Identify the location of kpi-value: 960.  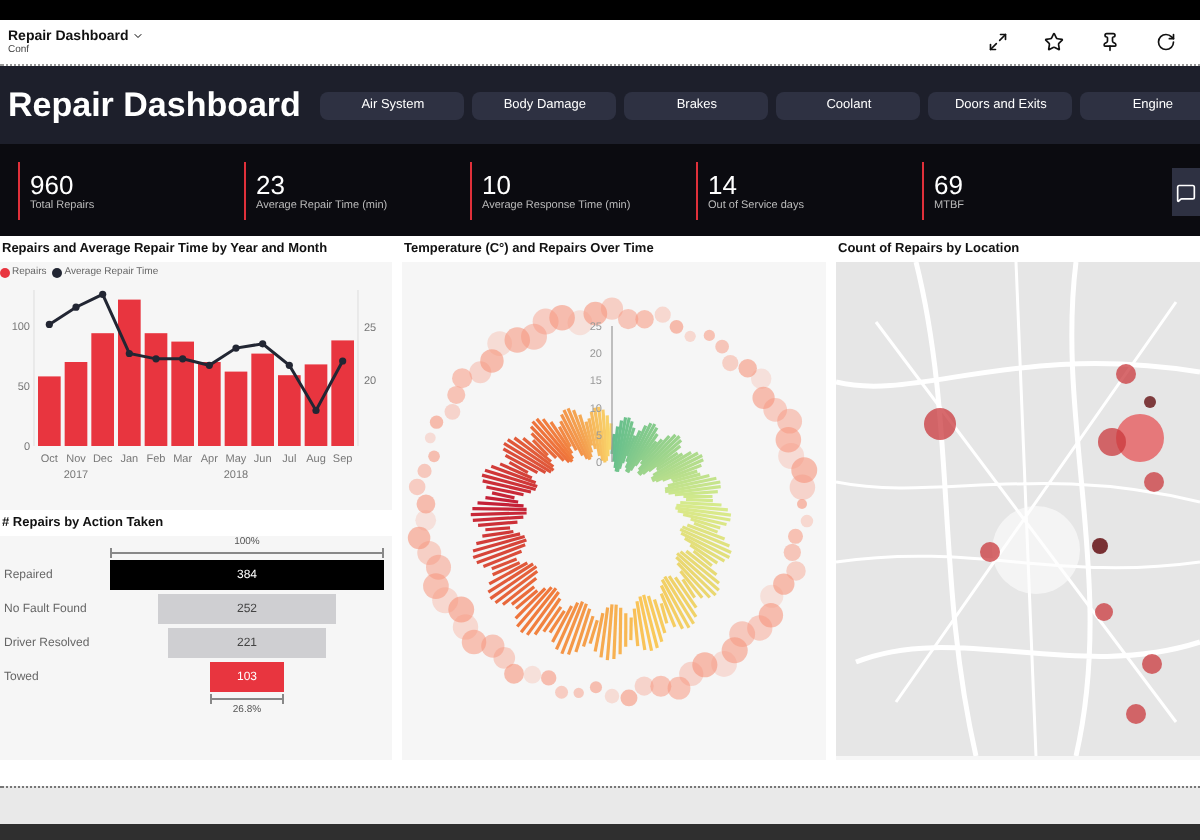
(53, 184).